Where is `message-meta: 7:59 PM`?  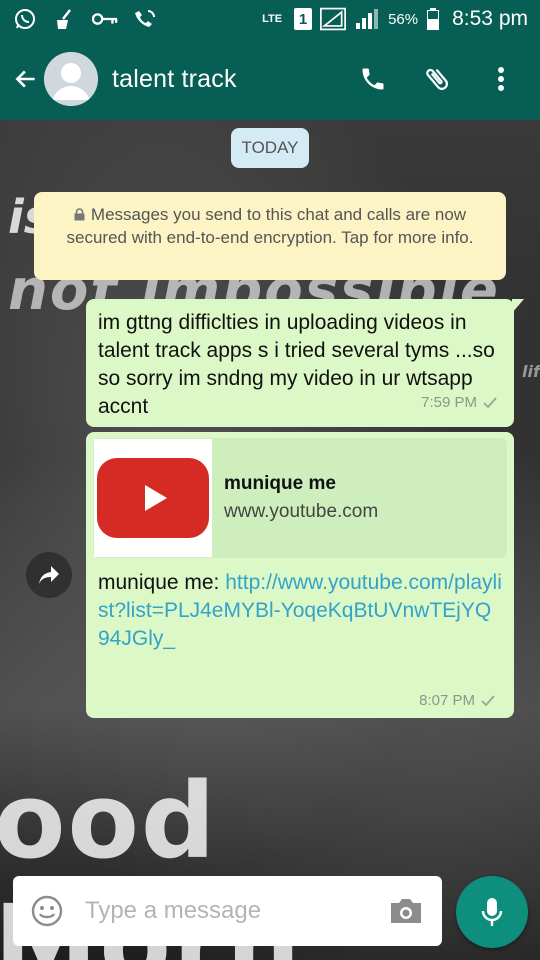 message-meta: 7:59 PM is located at coordinates (459, 403).